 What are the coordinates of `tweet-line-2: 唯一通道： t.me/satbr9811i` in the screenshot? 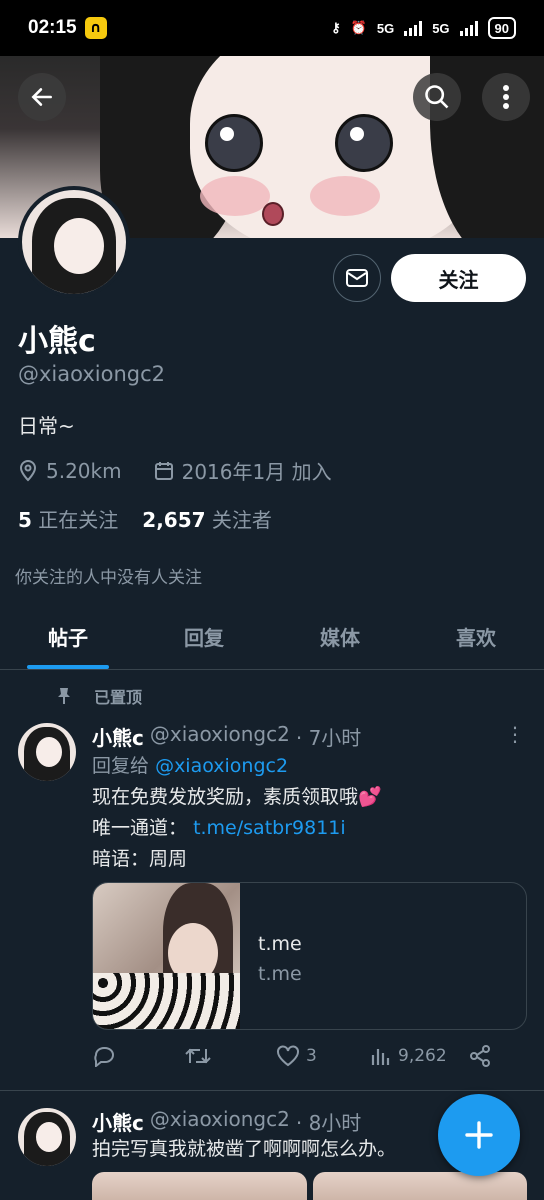 It's located at (237, 828).